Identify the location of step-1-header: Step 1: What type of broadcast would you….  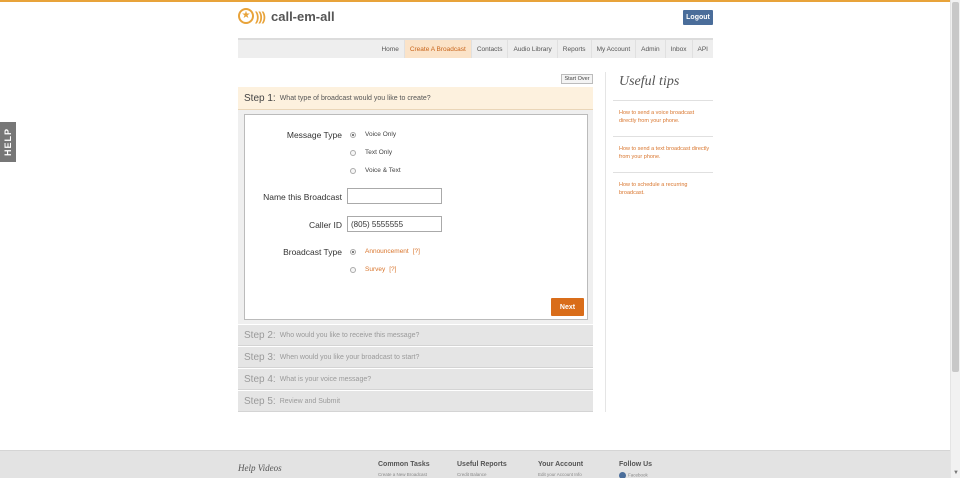
(415, 98).